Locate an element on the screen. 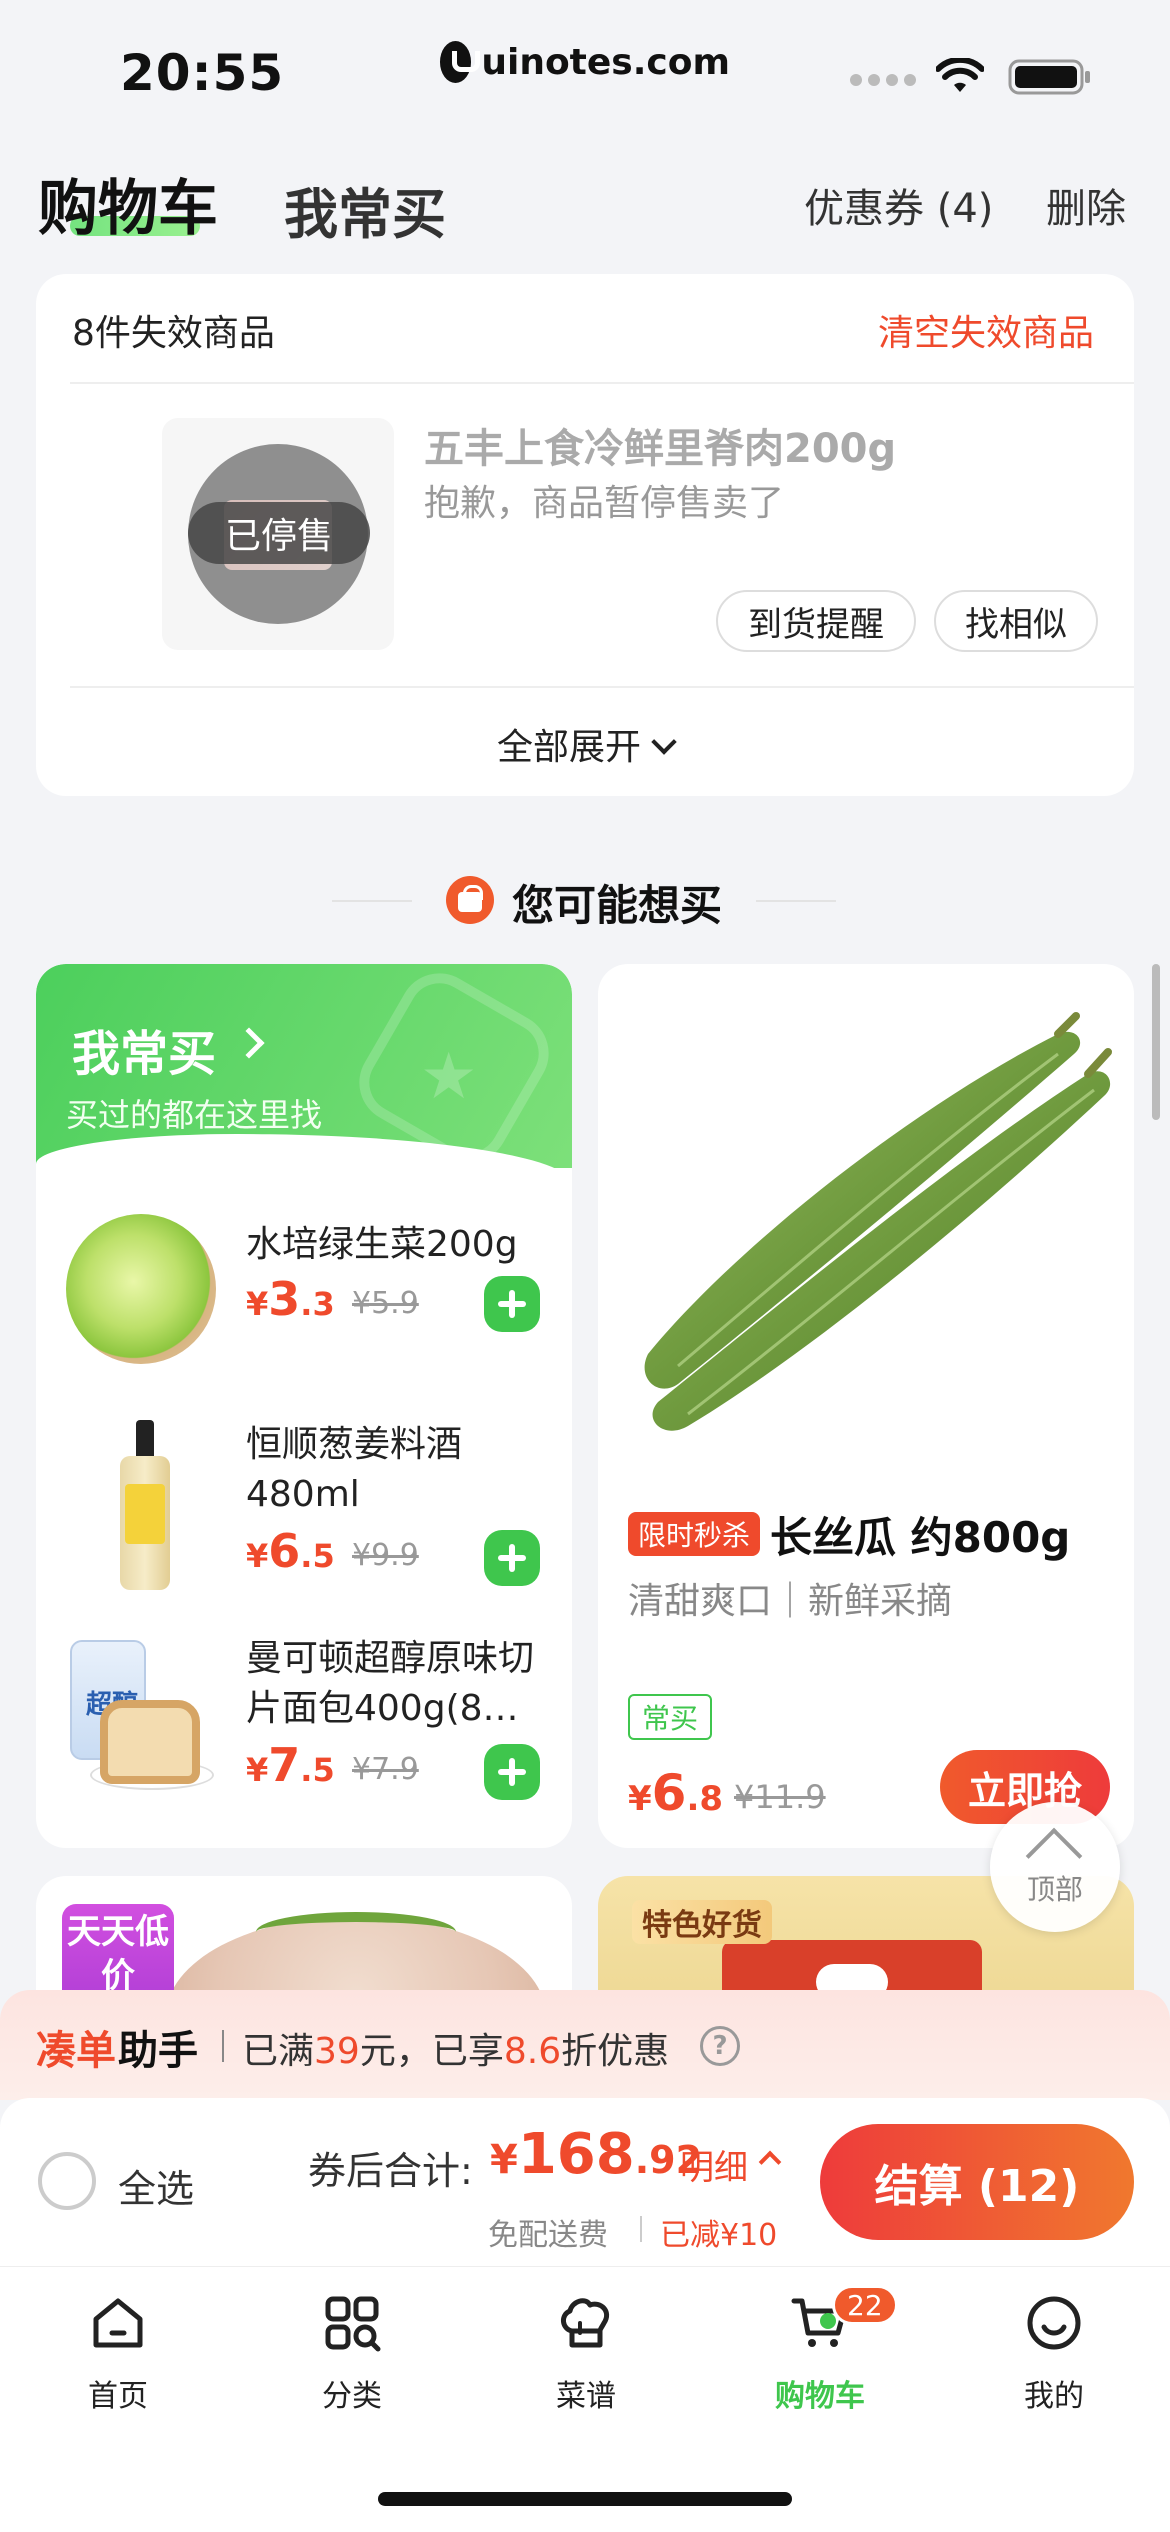  list-item: 超醇 曼可顿超醇原味切片面包400g(8… ¥7.5 ¥7.9 is located at coordinates (304, 1734).